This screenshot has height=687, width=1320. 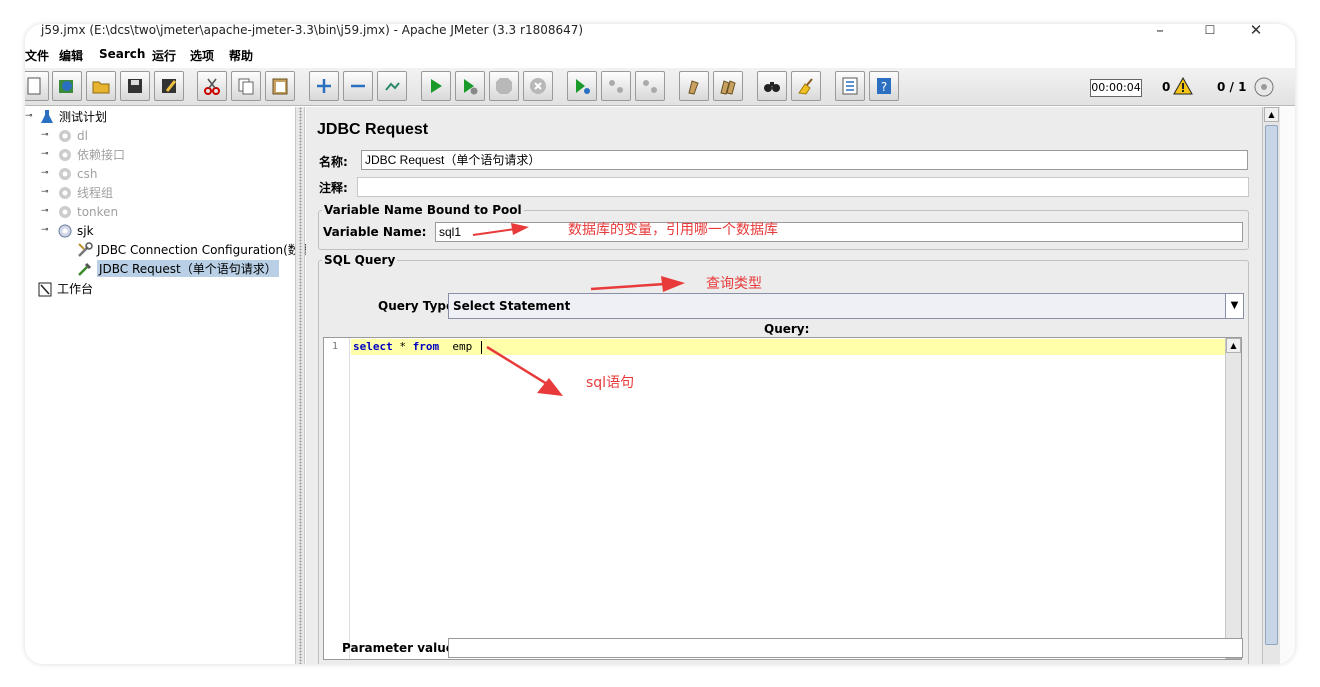 I want to click on menu-options: 选项, so click(x=202, y=55).